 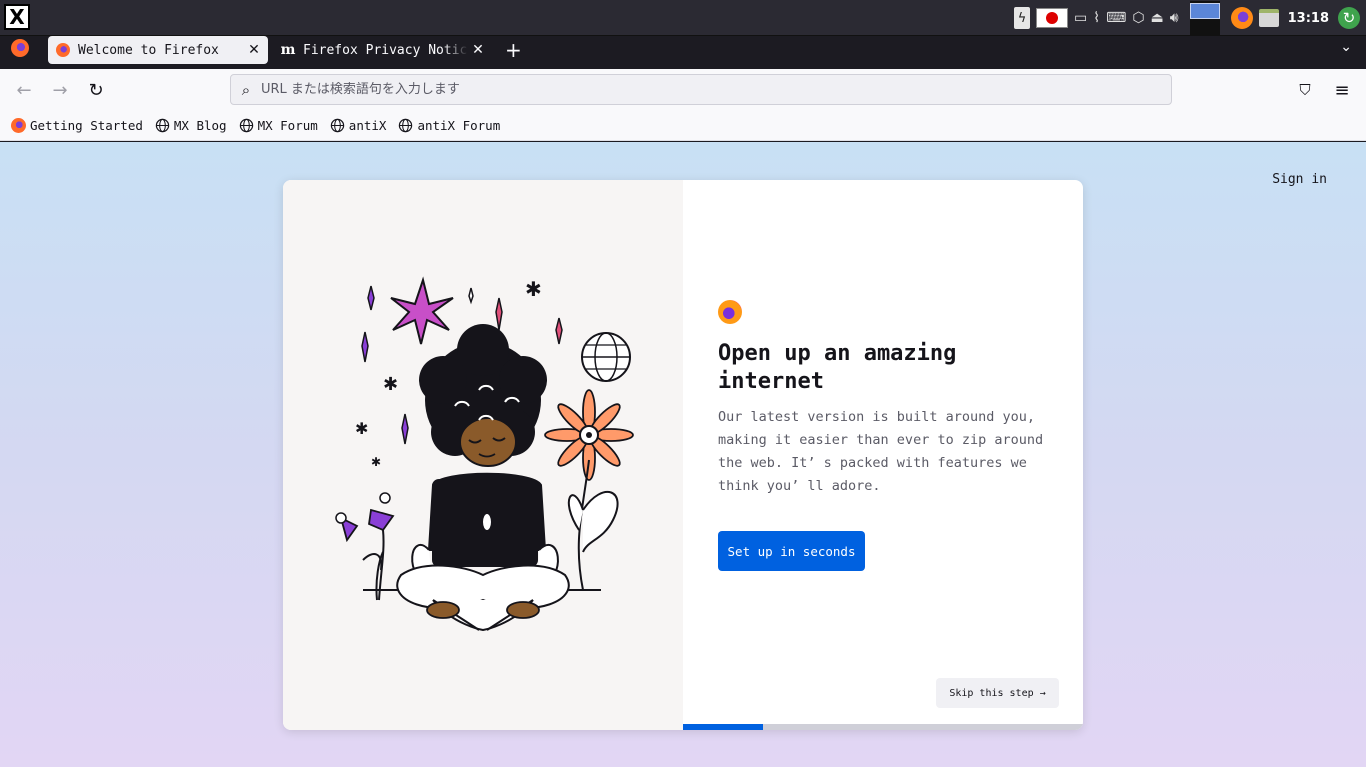 I want to click on skip-step-button: Skip this step →, so click(x=997, y=693).